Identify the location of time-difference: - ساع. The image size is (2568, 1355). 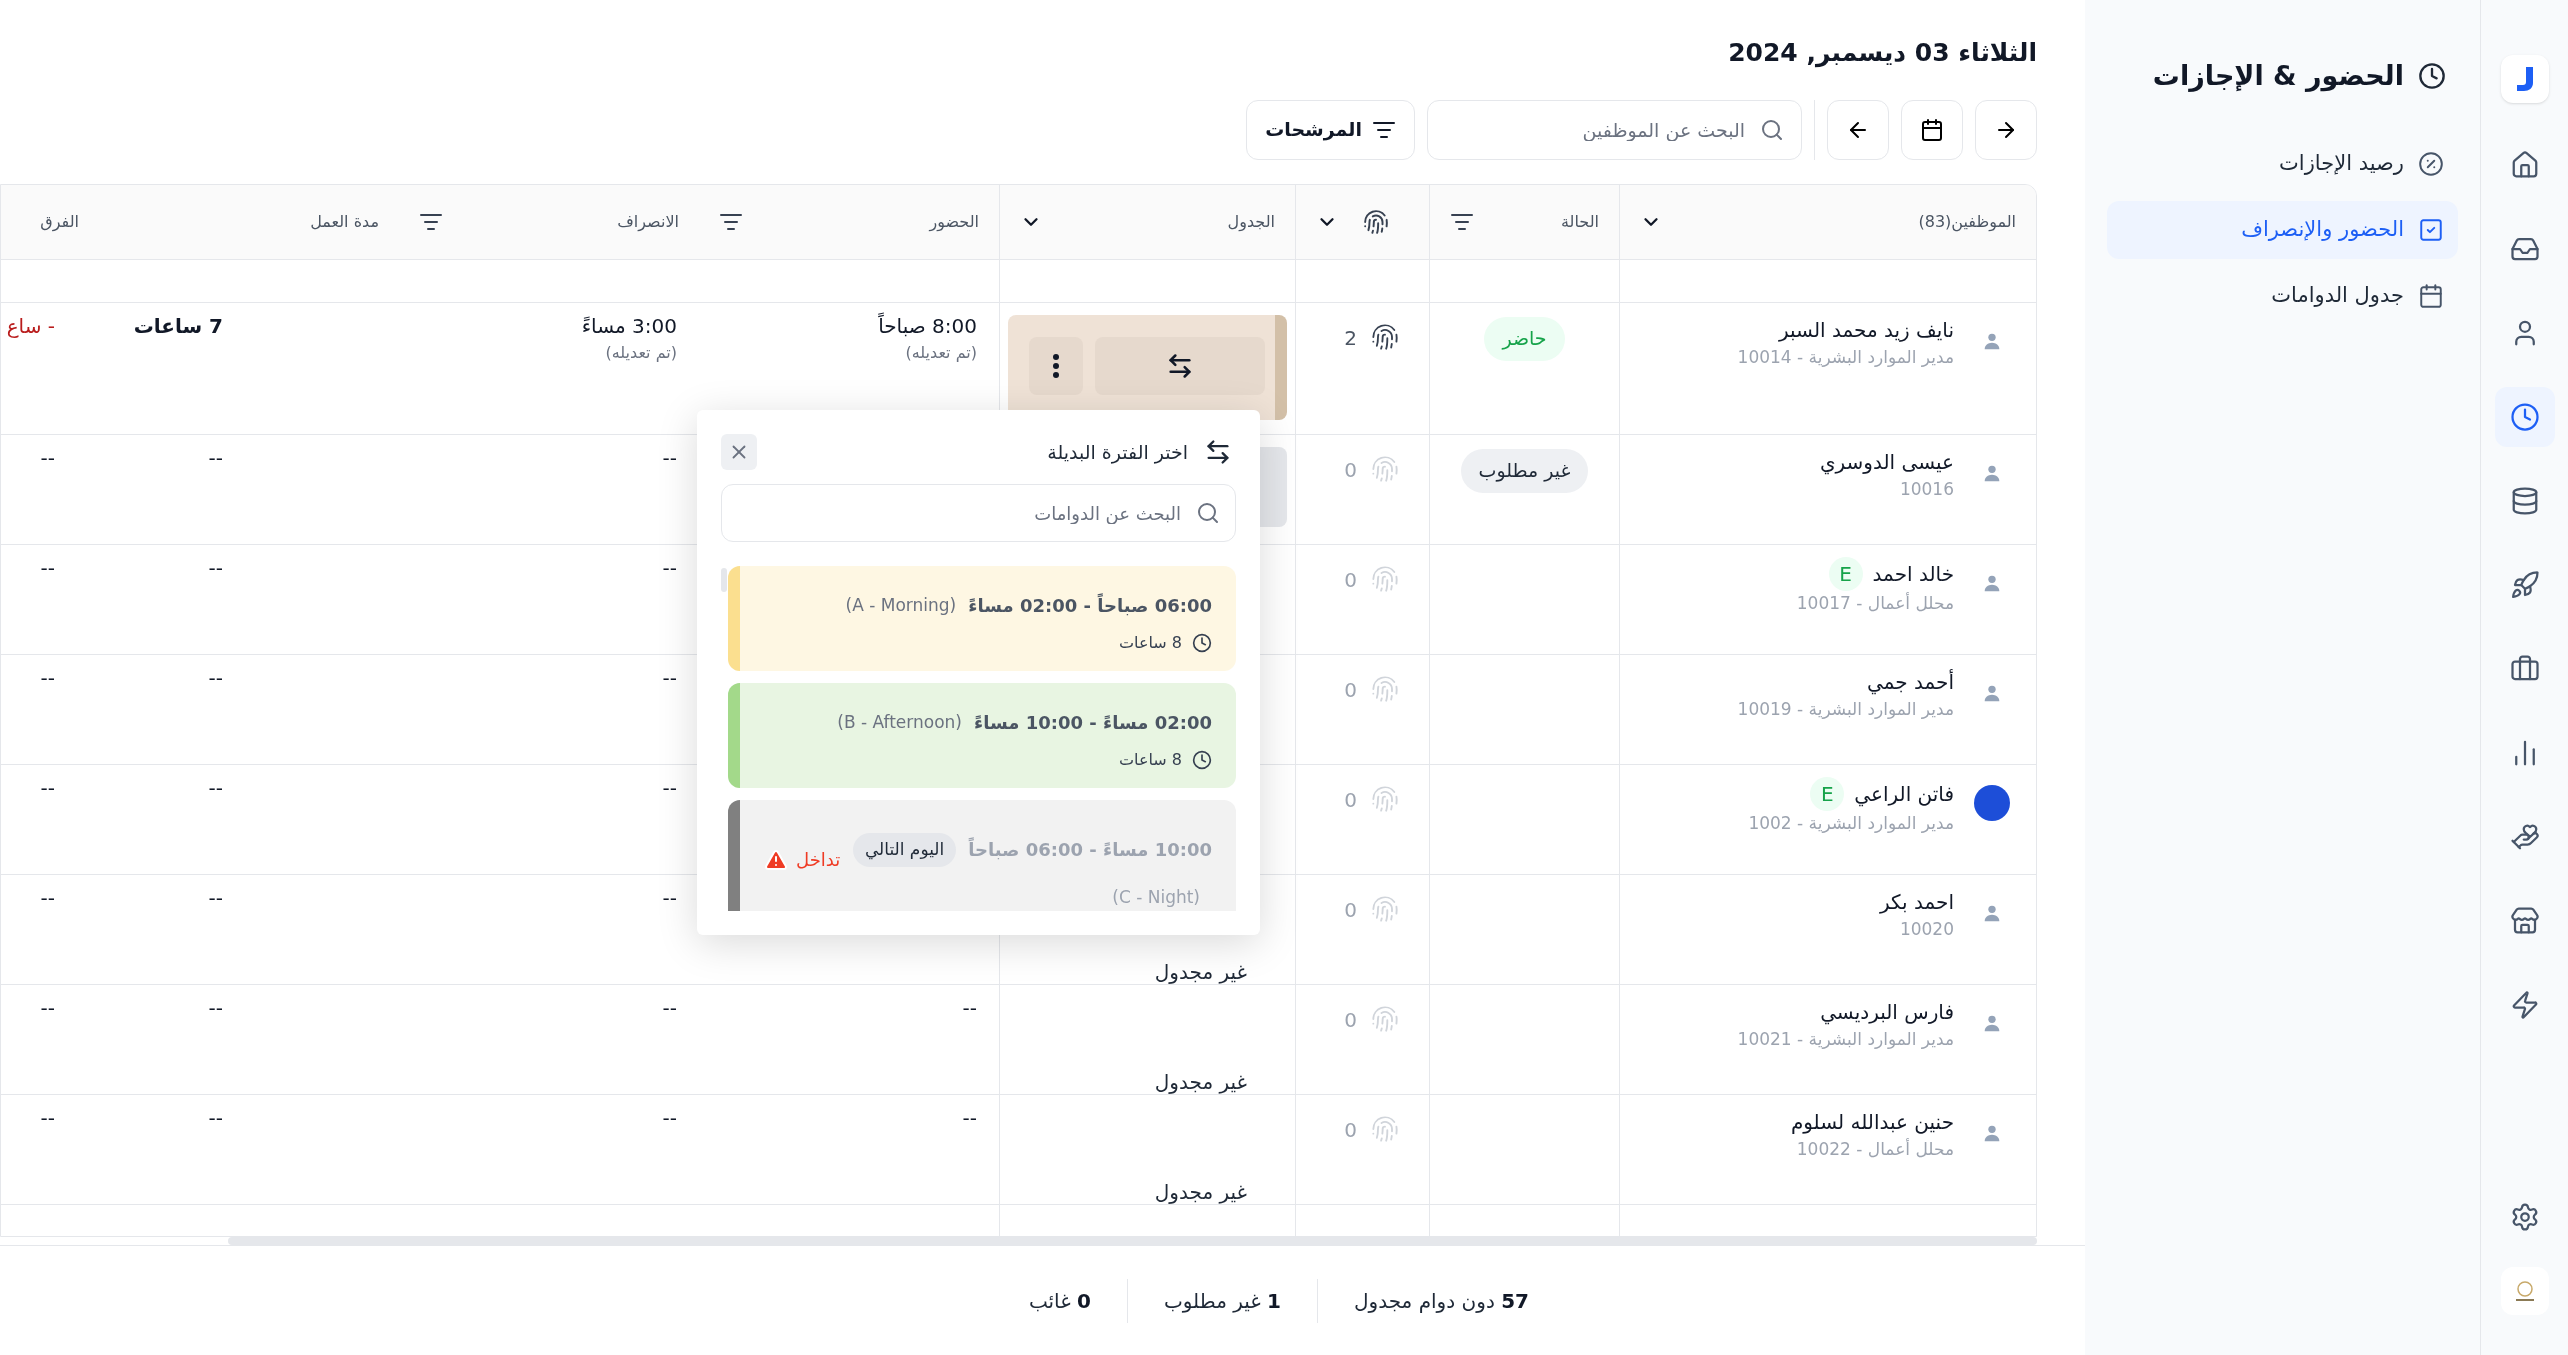
(30, 325).